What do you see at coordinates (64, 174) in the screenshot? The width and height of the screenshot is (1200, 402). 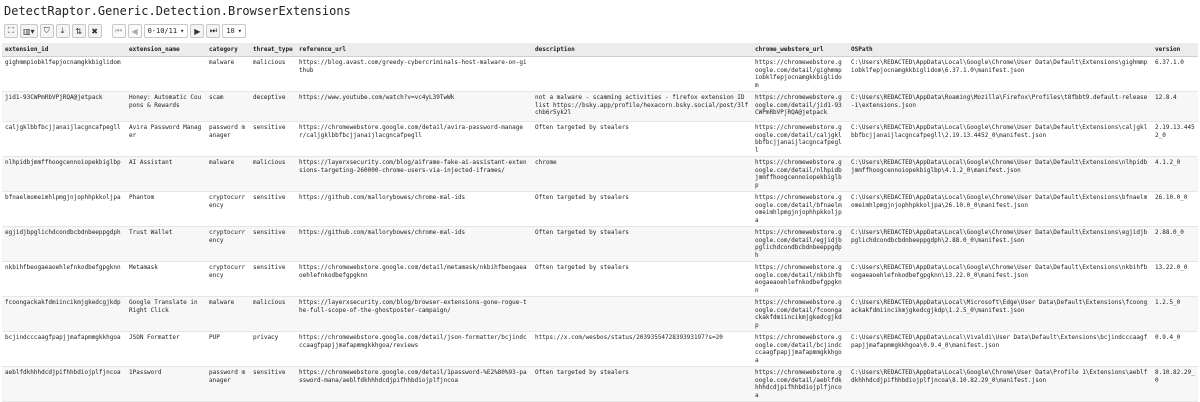 I see `cell-extension-id: nlhpidbjmmffhoogcennoiopekbiglbp` at bounding box center [64, 174].